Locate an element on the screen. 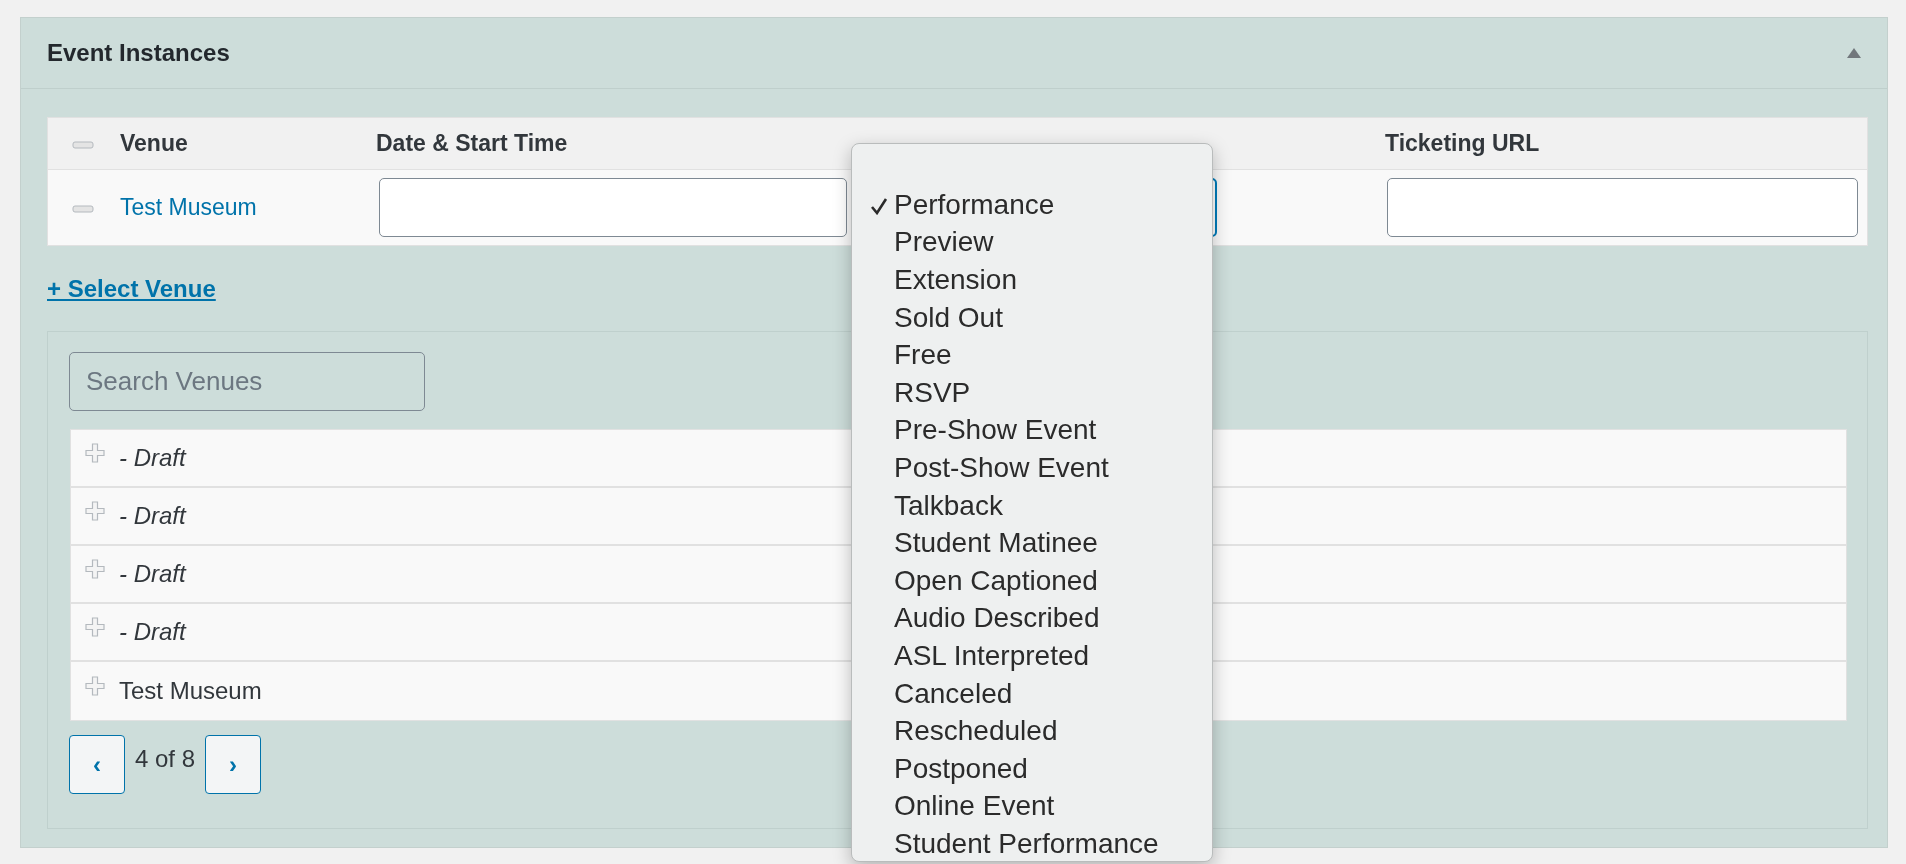 Image resolution: width=1906 pixels, height=864 pixels. venue-link: Test Museum is located at coordinates (188, 207).